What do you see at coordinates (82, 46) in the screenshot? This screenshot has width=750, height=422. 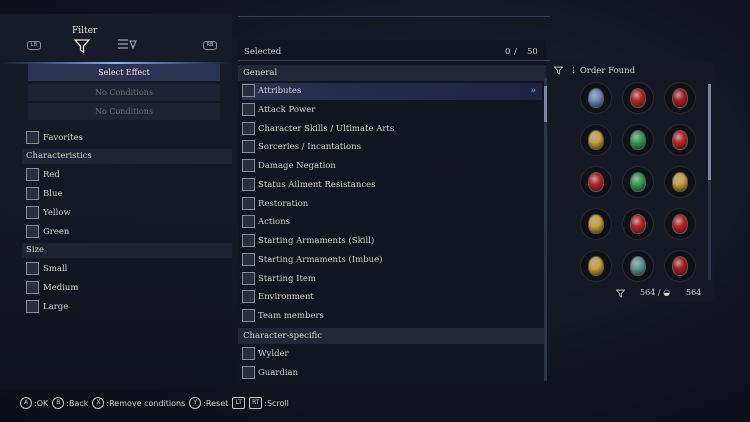 I see `funnel-icon` at bounding box center [82, 46].